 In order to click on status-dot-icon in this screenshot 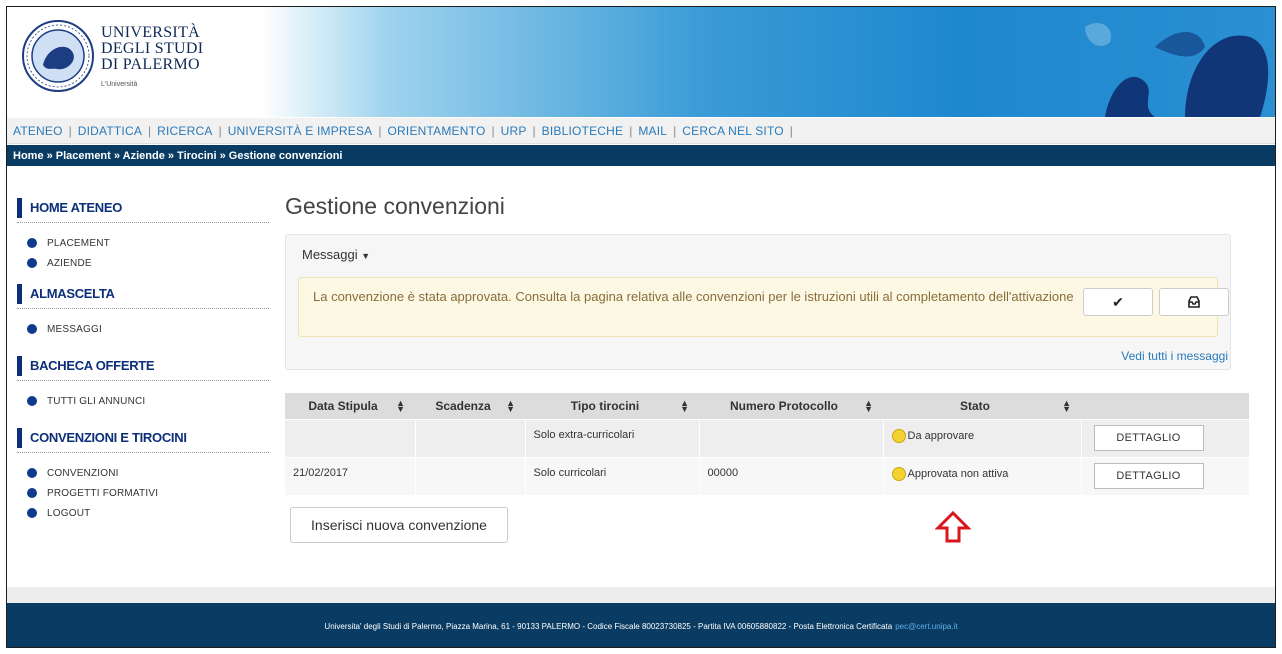, I will do `click(898, 473)`.